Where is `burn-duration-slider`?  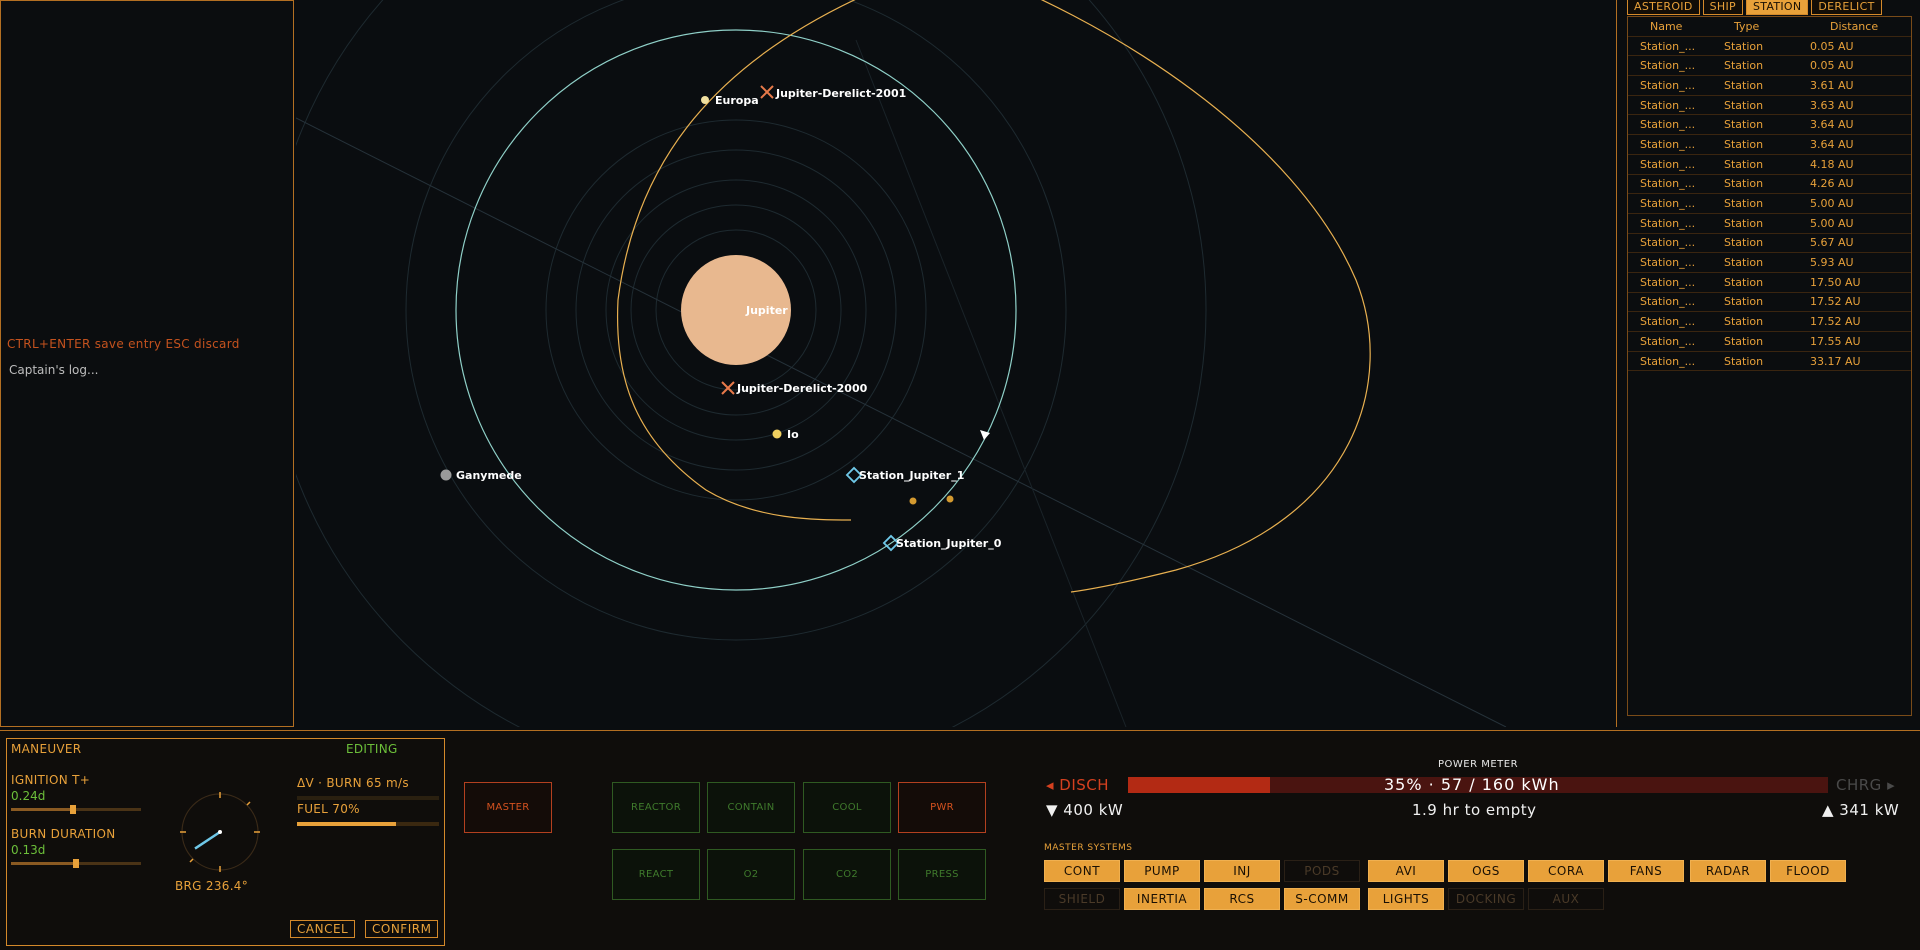
burn-duration-slider is located at coordinates (76, 863).